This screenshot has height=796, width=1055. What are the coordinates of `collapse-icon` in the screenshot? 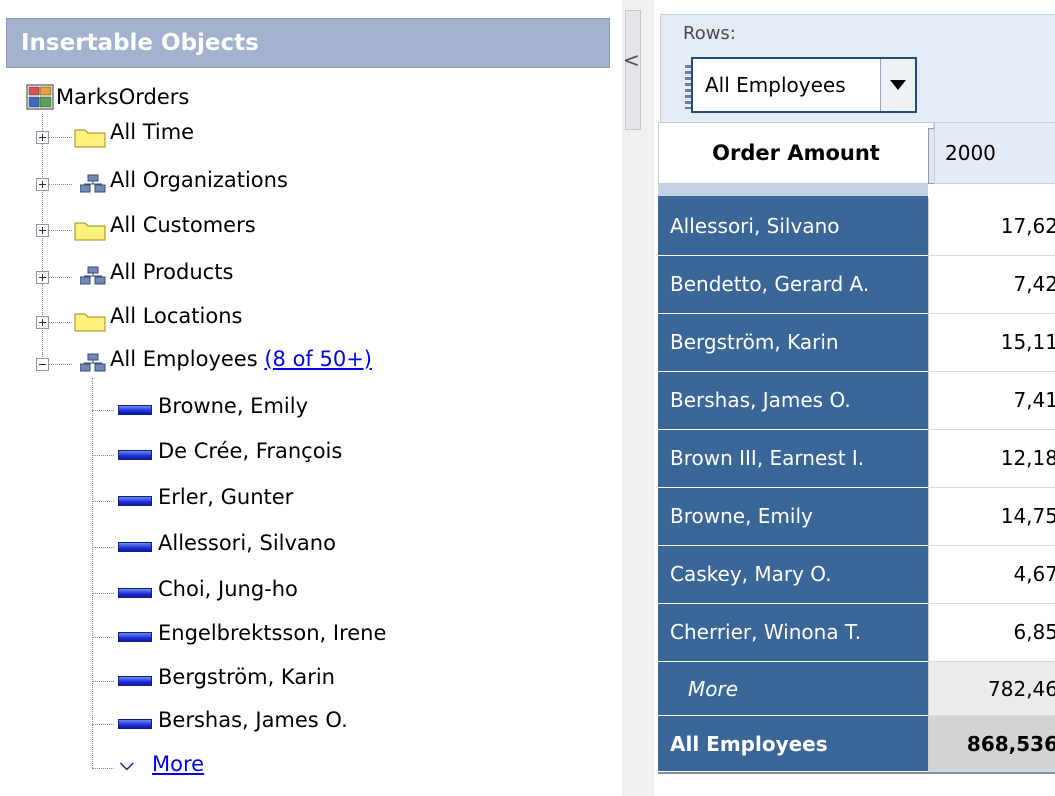 It's located at (42, 364).